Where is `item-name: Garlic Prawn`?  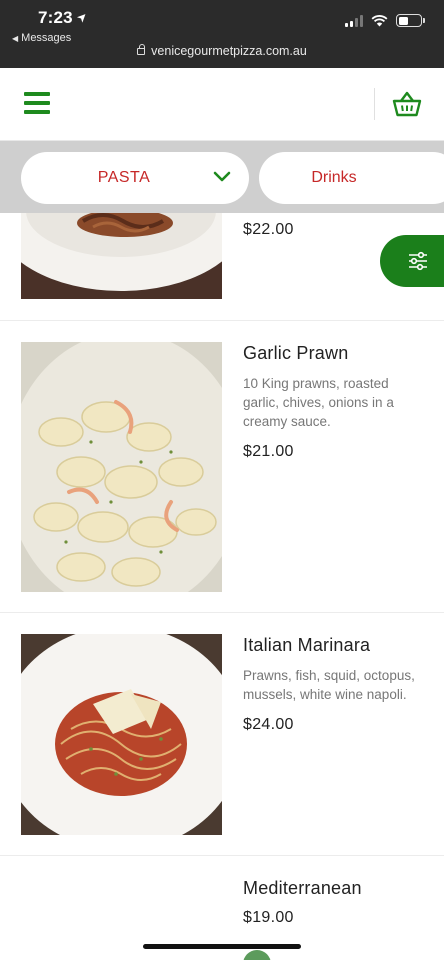 item-name: Garlic Prawn is located at coordinates (296, 353).